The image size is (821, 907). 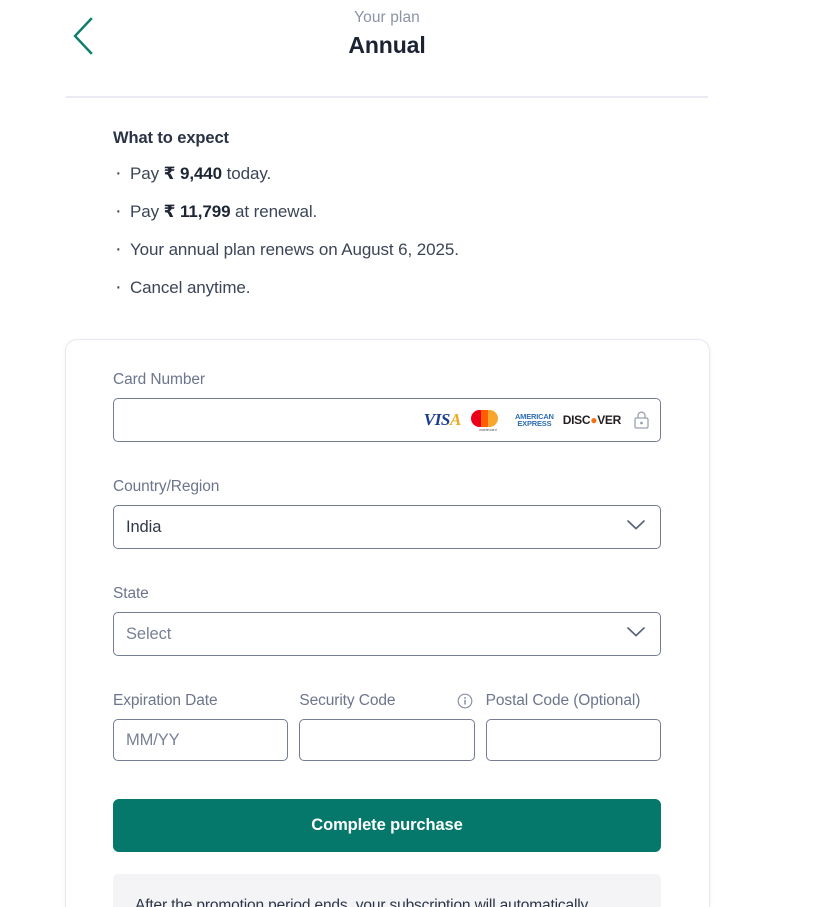 I want to click on expiration-input: MM/YY, so click(x=201, y=740).